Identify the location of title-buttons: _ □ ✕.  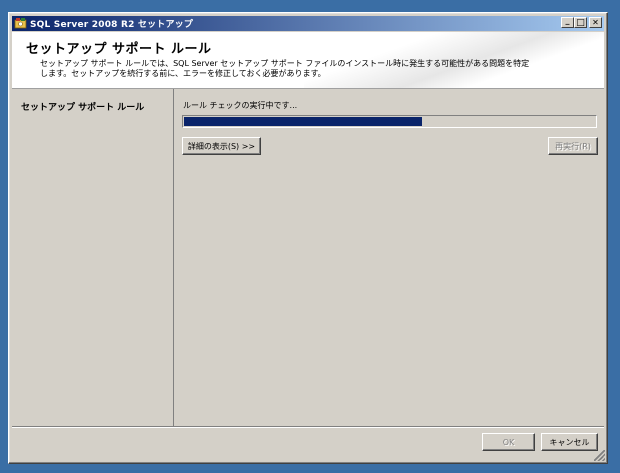
(581, 21).